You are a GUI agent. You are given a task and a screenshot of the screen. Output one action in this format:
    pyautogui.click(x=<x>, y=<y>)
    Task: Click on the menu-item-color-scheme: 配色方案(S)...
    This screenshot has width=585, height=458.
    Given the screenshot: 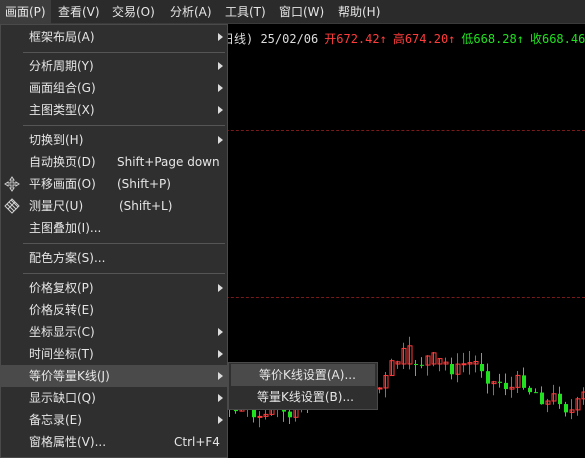 What is the action you would take?
    pyautogui.click(x=114, y=258)
    